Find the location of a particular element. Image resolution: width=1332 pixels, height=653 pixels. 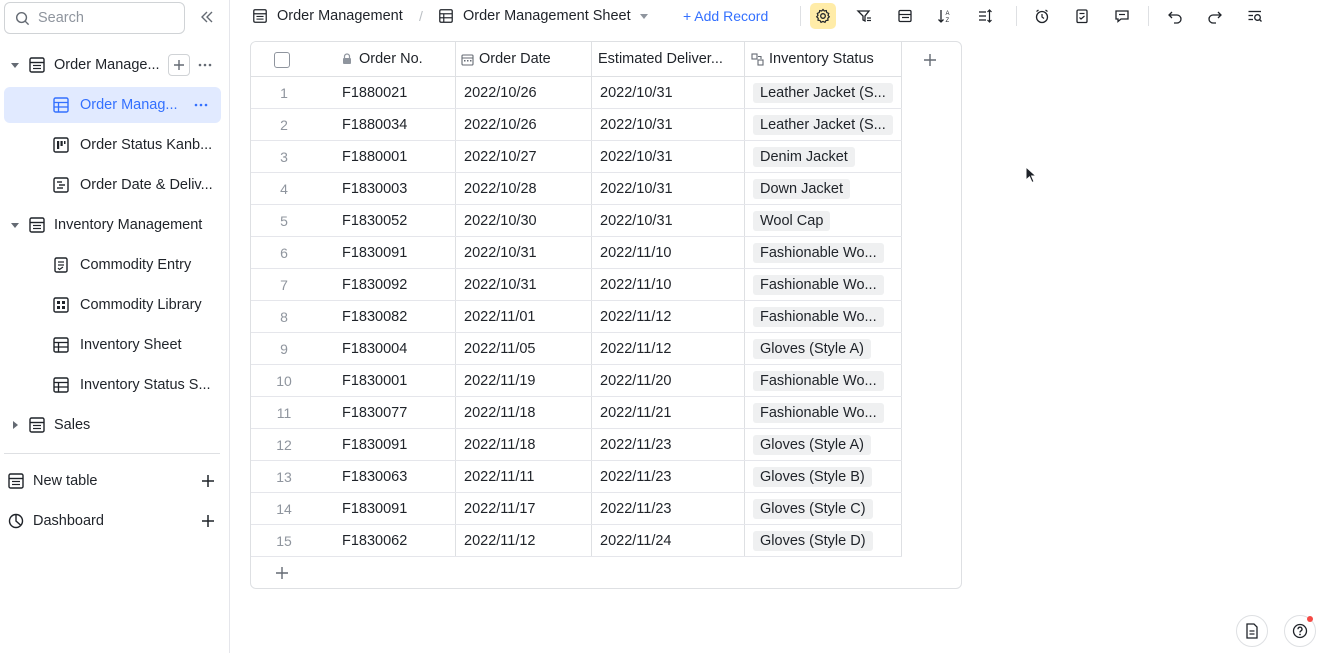

settings-button is located at coordinates (823, 16).